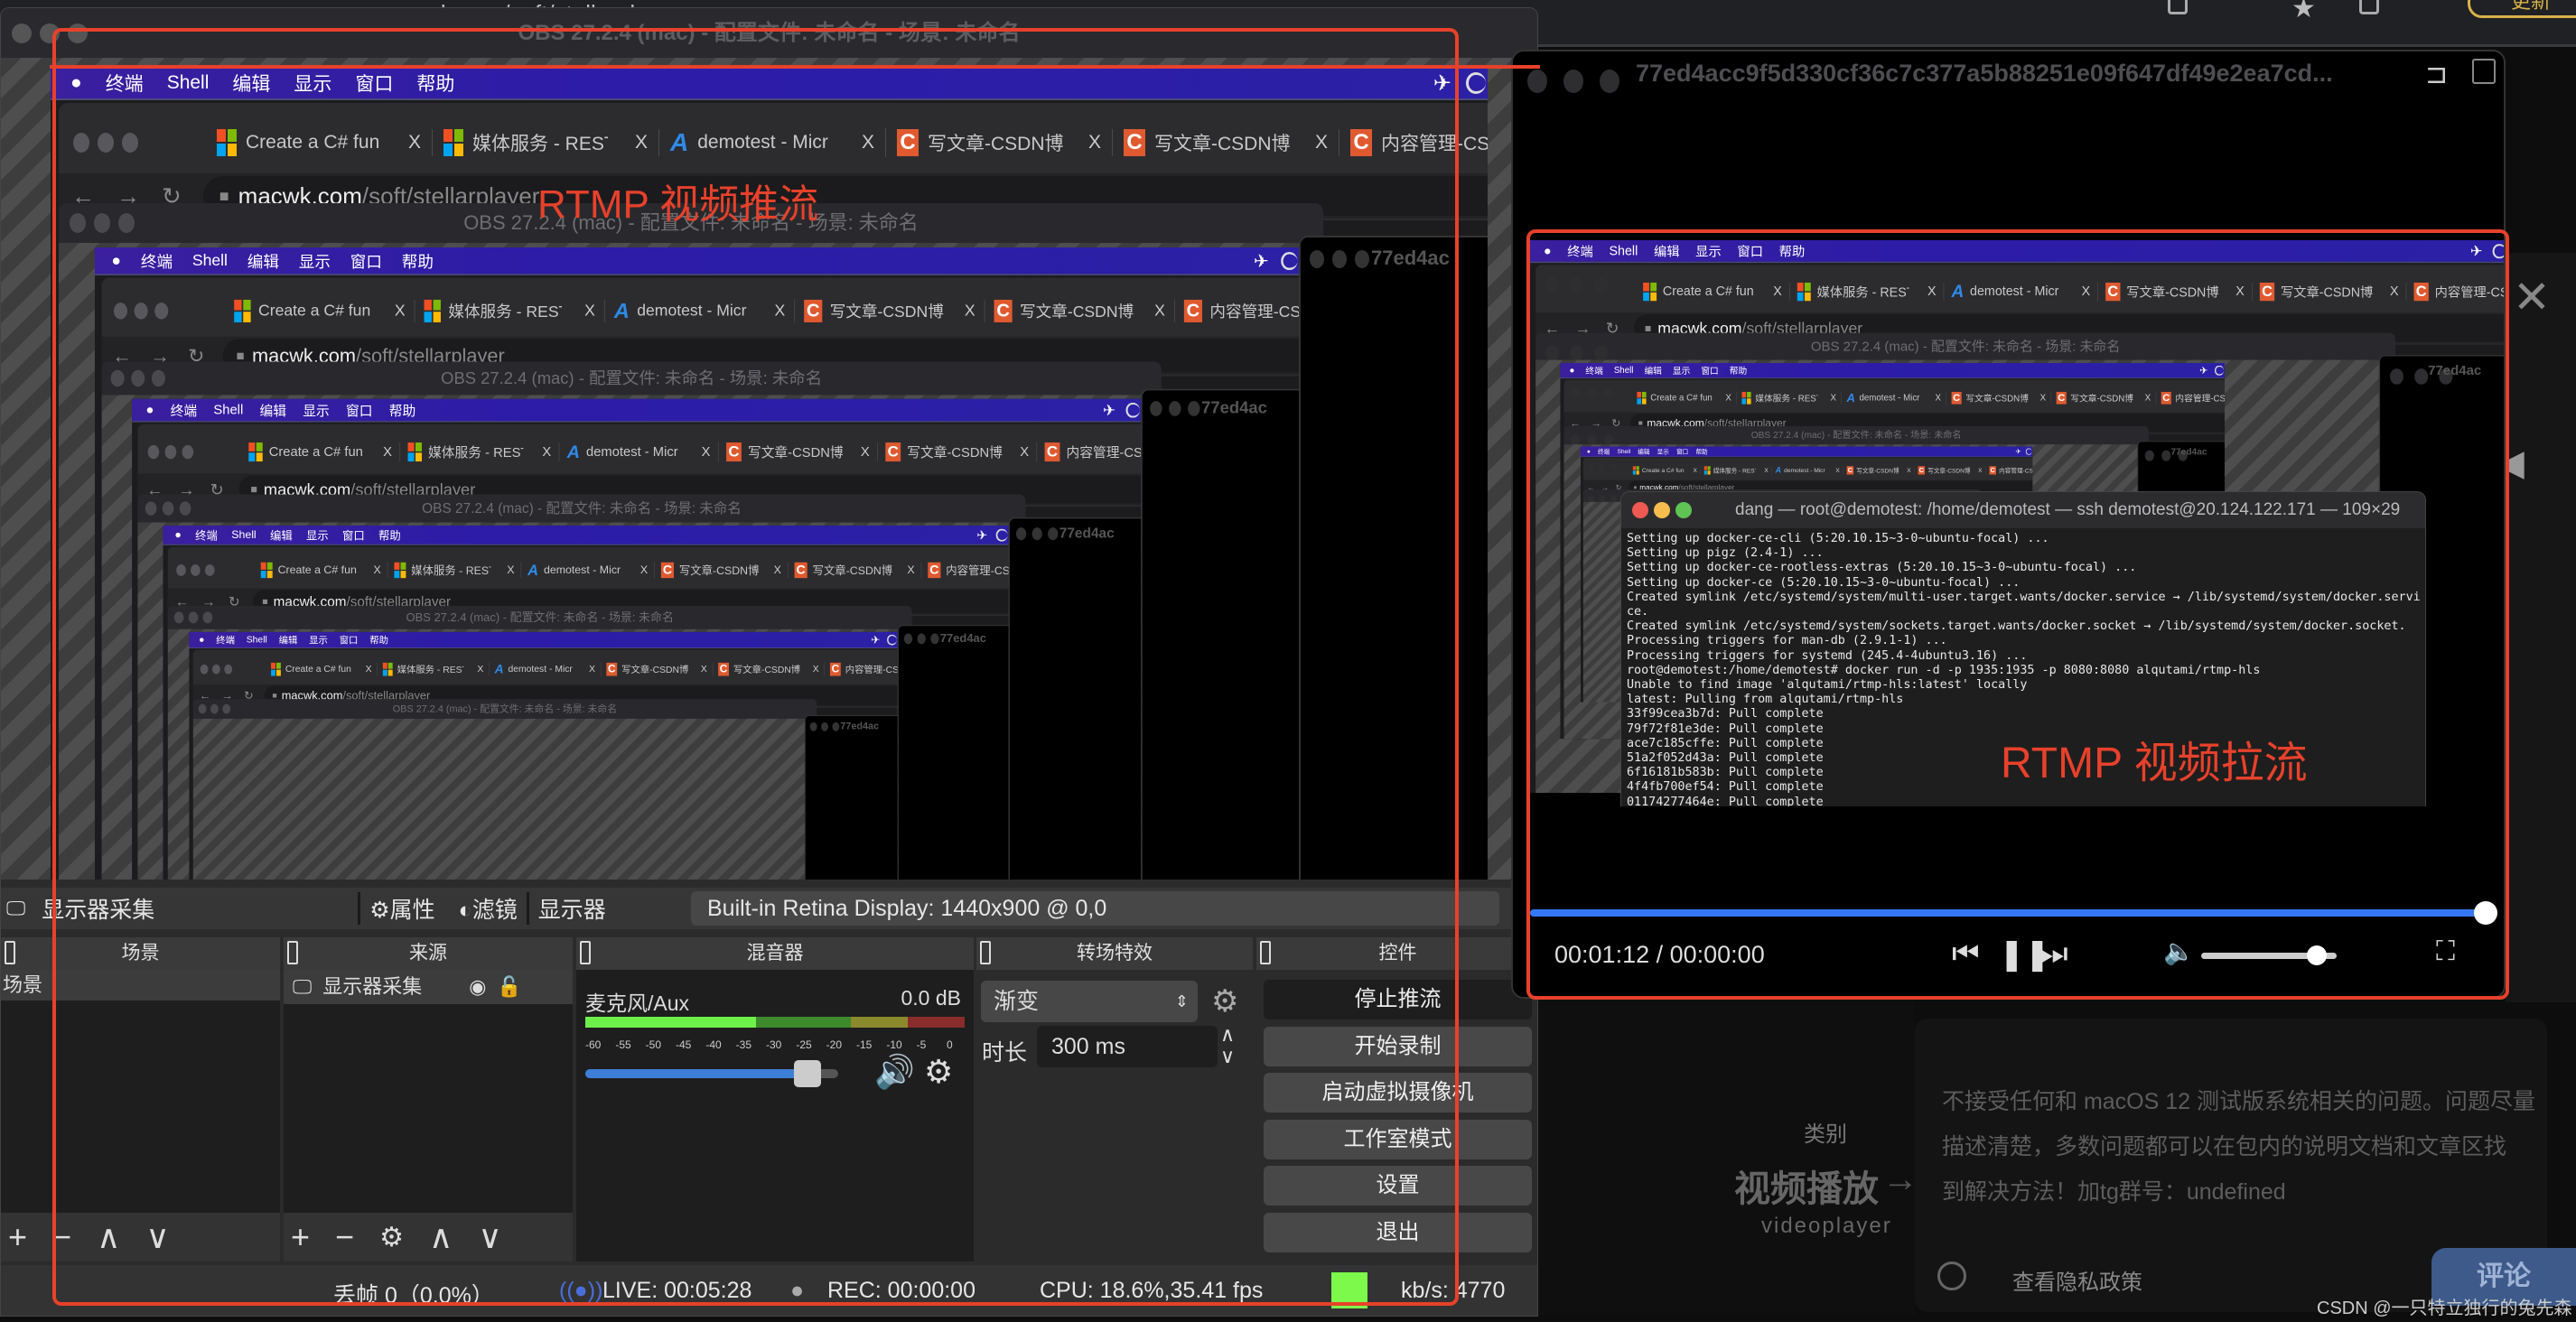 This screenshot has width=2576, height=1322. I want to click on page-side-panel: ✕ ◀, so click(2536, 627).